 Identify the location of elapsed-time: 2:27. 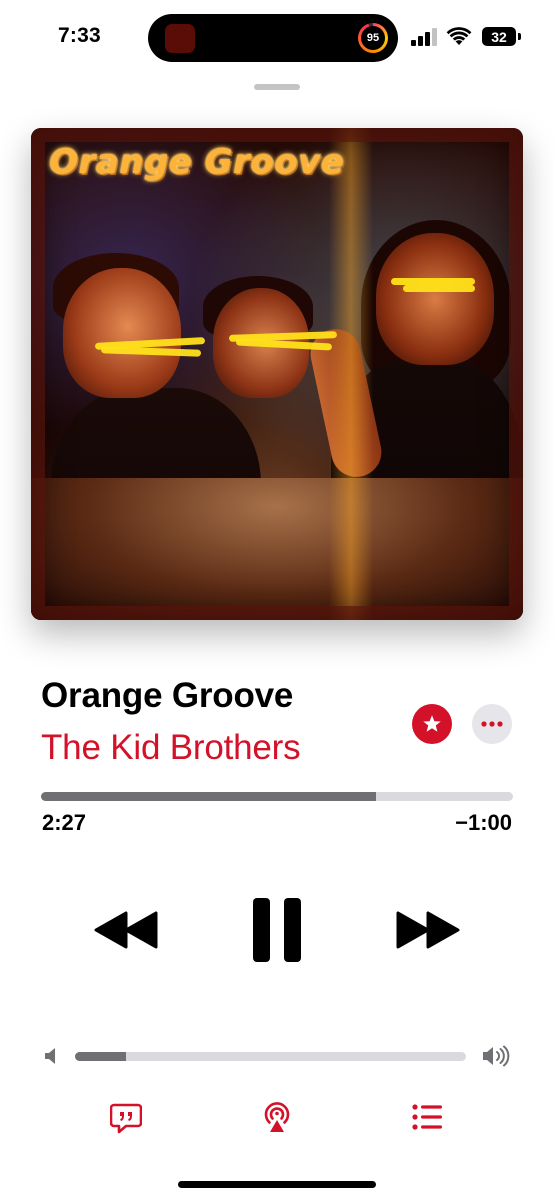
(64, 822).